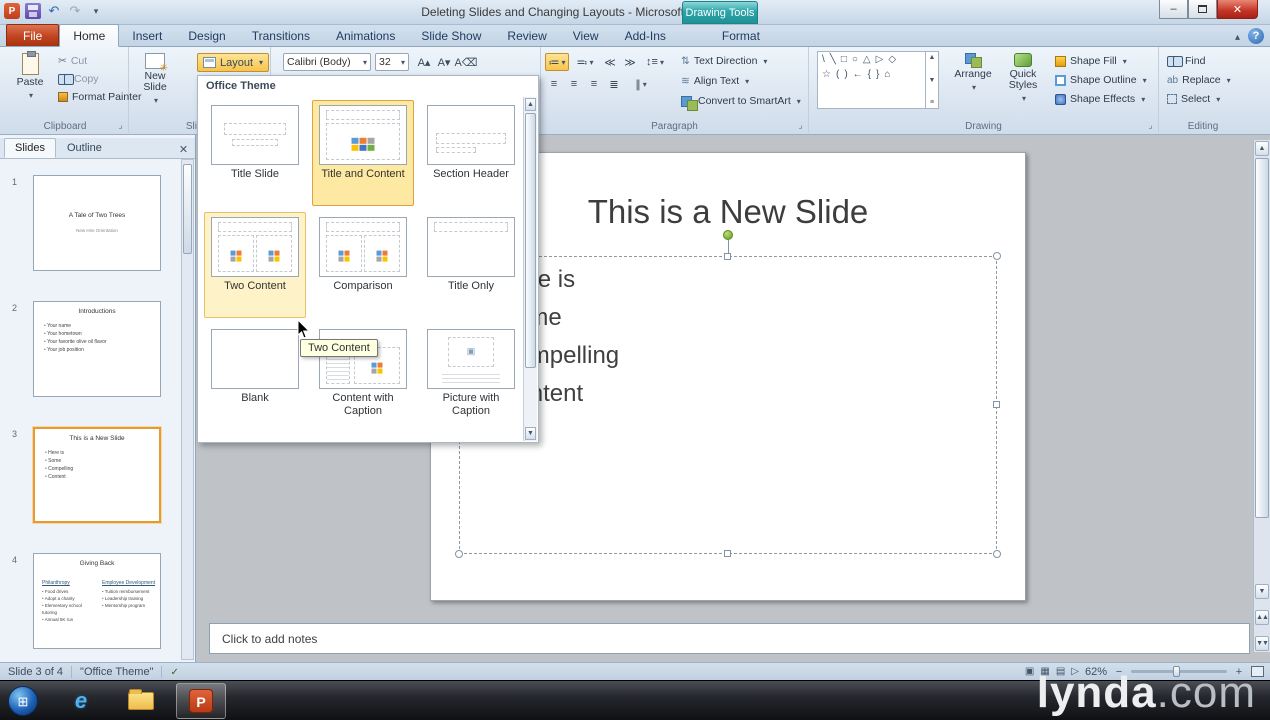 The width and height of the screenshot is (1270, 720). Describe the element at coordinates (424, 62) in the screenshot. I see `grow-font-icon: A▴` at that location.